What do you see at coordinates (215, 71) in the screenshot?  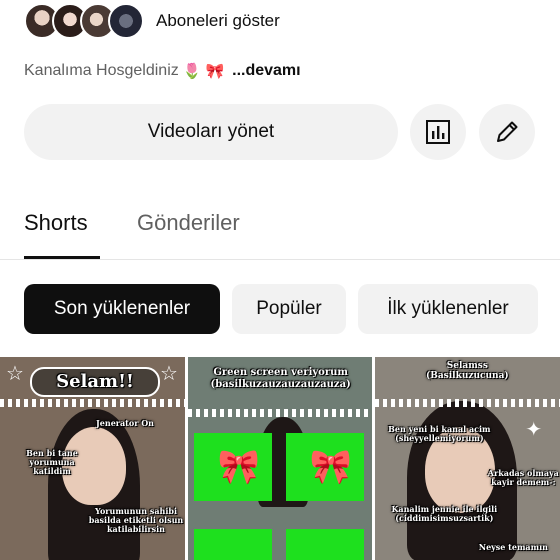 I see `ribbon-emoji: 🎀` at bounding box center [215, 71].